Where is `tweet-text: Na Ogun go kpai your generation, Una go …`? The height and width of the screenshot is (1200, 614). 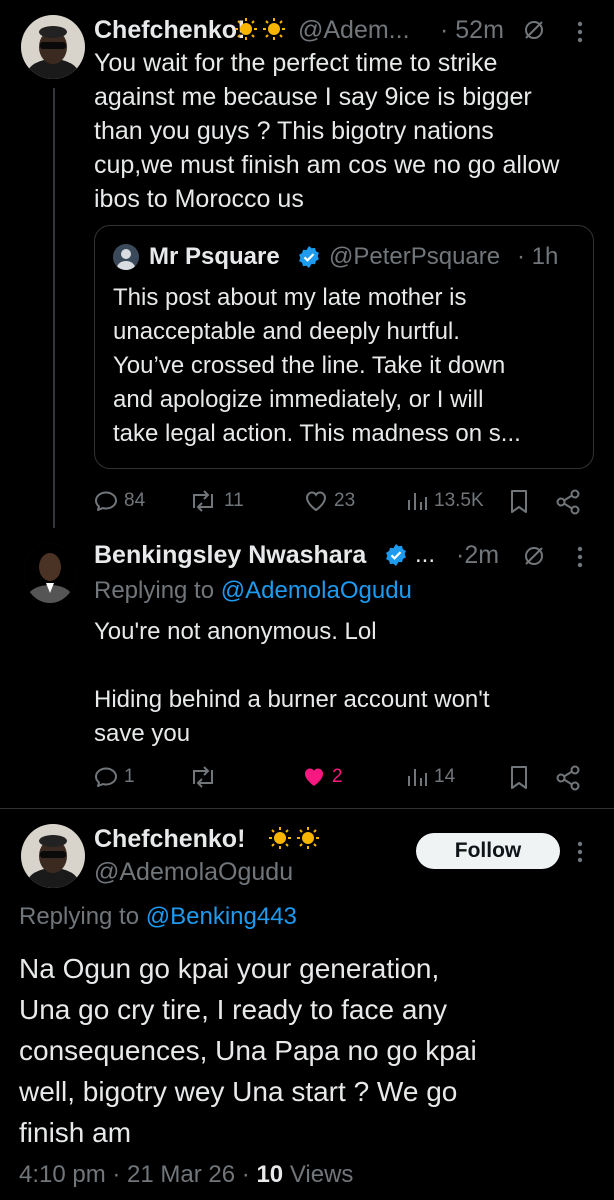 tweet-text: Na Ogun go kpai your generation, Una go … is located at coordinates (248, 1050).